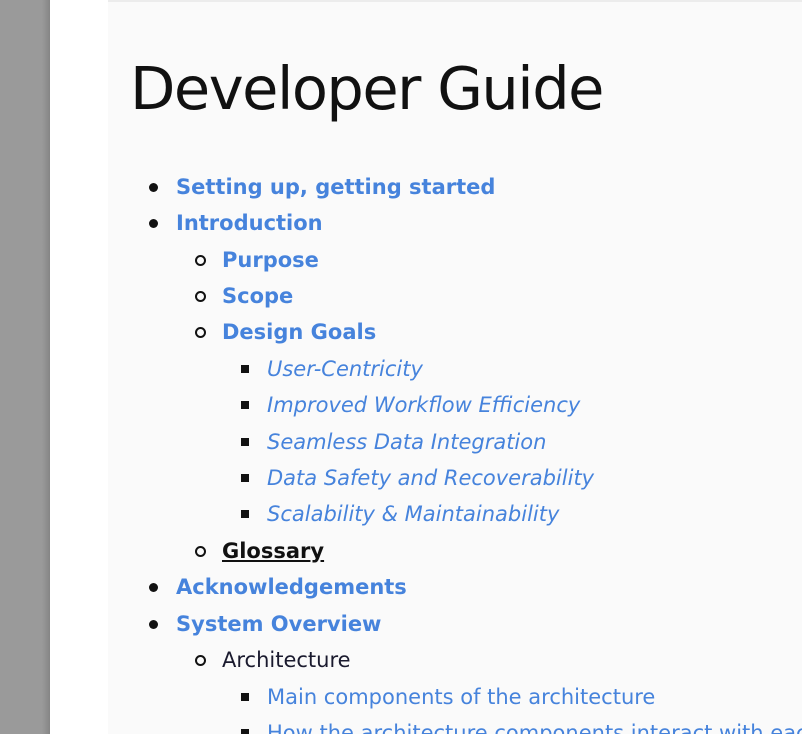  I want to click on toc-item-introduction: Introduction, so click(236, 223).